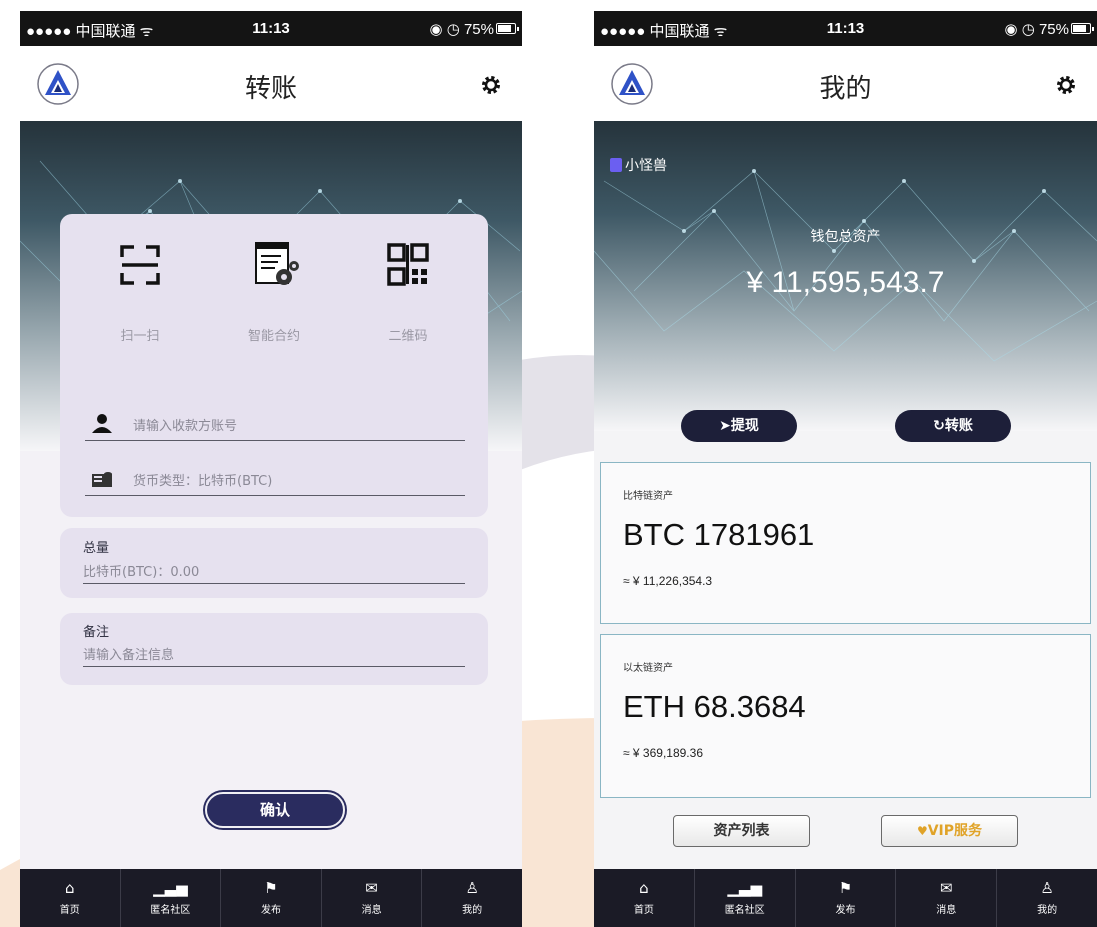 This screenshot has width=1097, height=927. I want to click on asset-amount: BTC 1781961, so click(719, 534).